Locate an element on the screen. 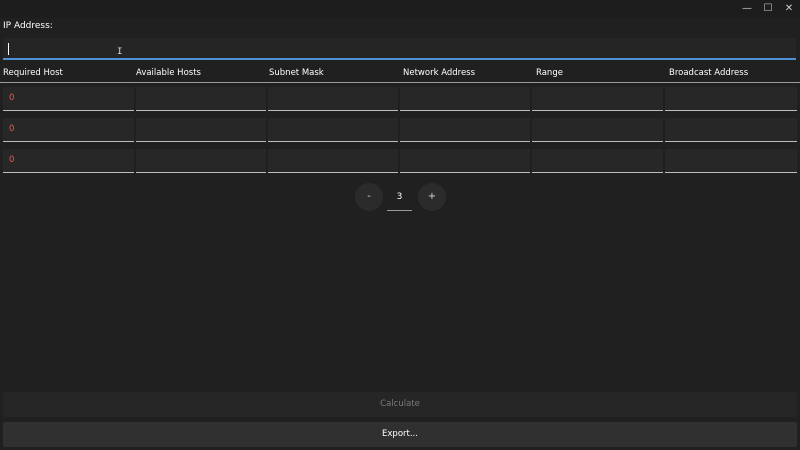  header-required-host: Required Host is located at coordinates (33, 73).